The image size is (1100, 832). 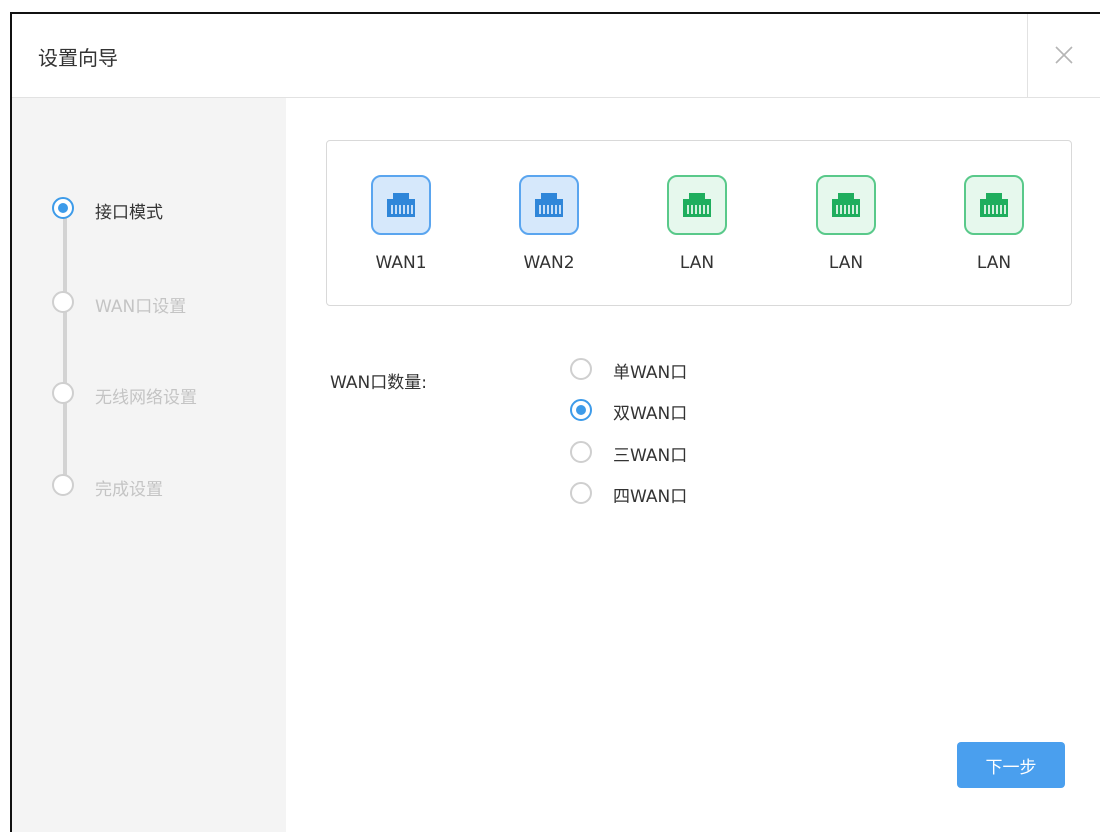 I want to click on radio-label: 单WAN口, so click(x=650, y=370).